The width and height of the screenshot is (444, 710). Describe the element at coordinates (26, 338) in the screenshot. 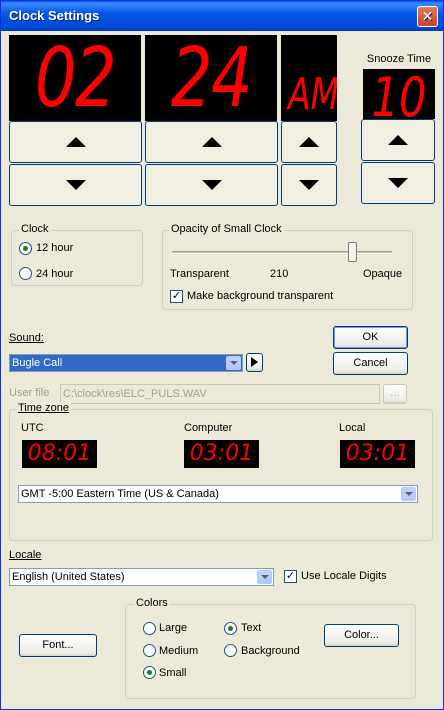

I see `sound-label: Sound:` at that location.